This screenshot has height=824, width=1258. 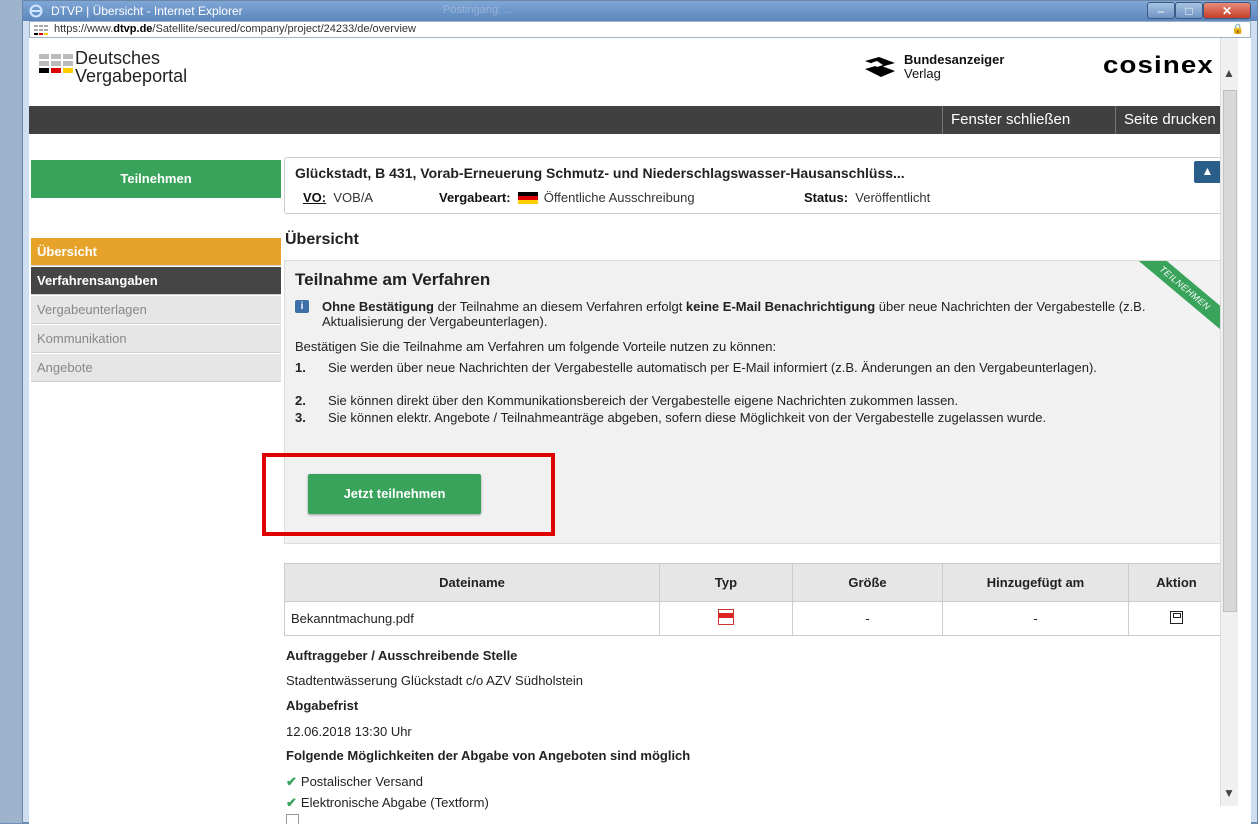 I want to click on option-postal: ✔ Postalischer Versand, so click(x=355, y=781).